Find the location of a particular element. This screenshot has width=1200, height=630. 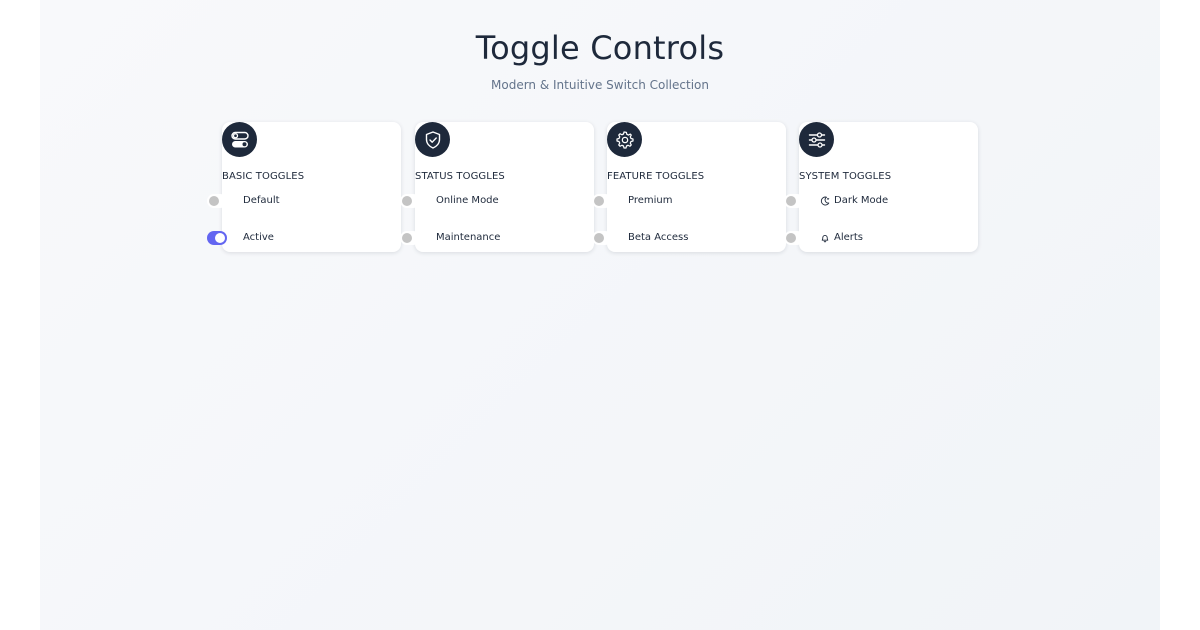

card-feature-toggles: FEATURE TOGGLES Premium Beta Access is located at coordinates (689, 187).